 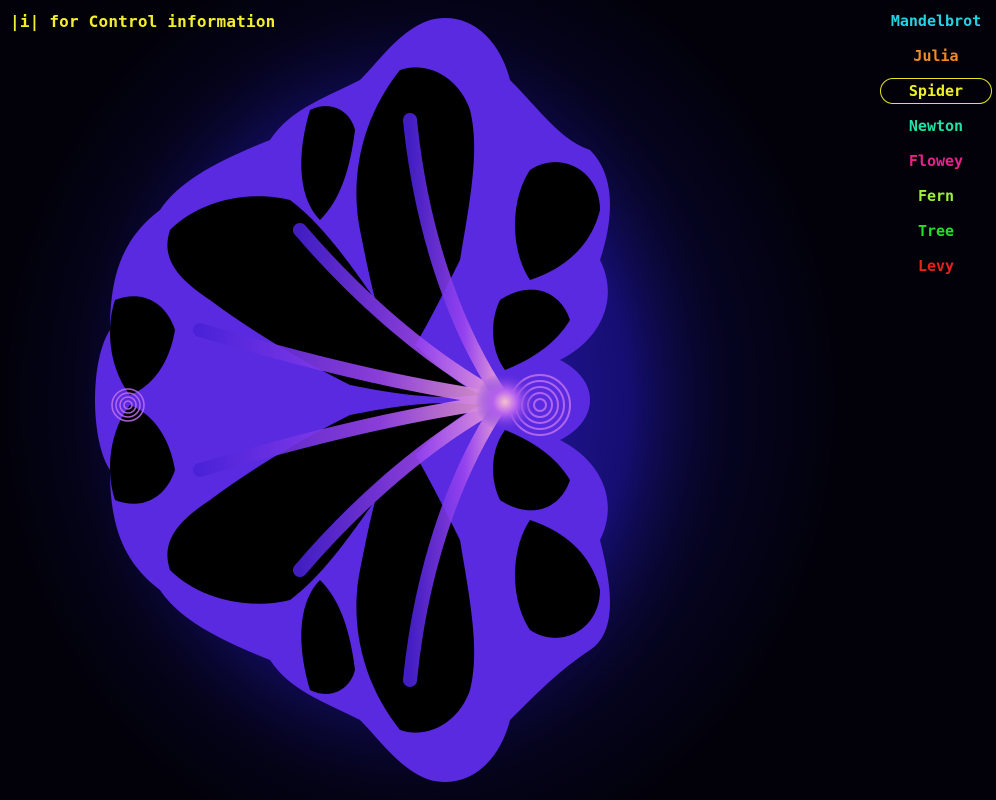 What do you see at coordinates (143, 21) in the screenshot?
I see `control-info-hint: |i| for Control information` at bounding box center [143, 21].